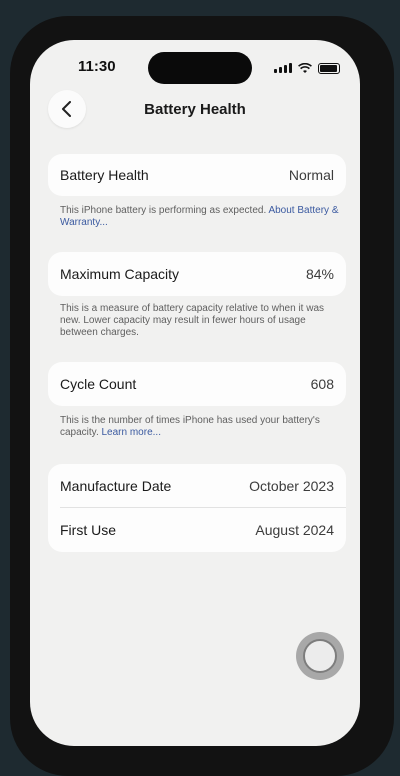 This screenshot has width=400, height=776. I want to click on signal-icon, so click(283, 68).